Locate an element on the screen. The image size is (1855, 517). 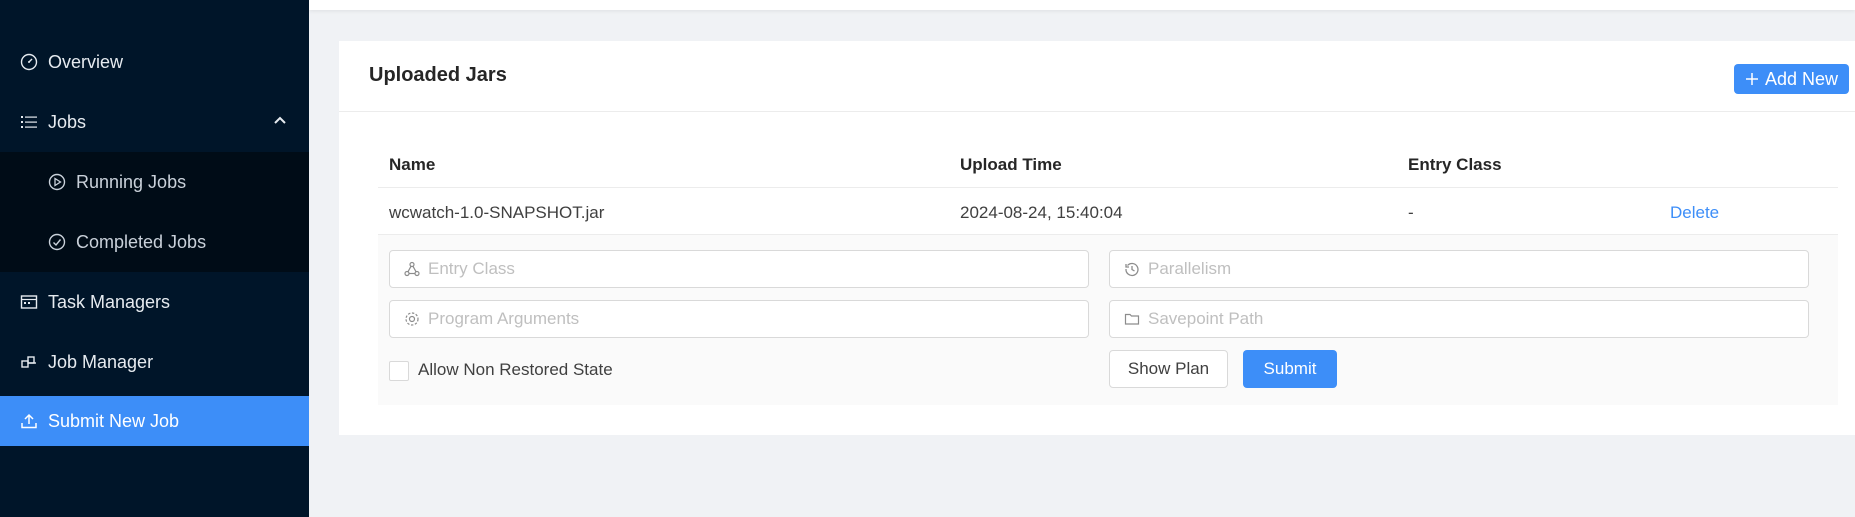
play-circle-icon is located at coordinates (57, 182).